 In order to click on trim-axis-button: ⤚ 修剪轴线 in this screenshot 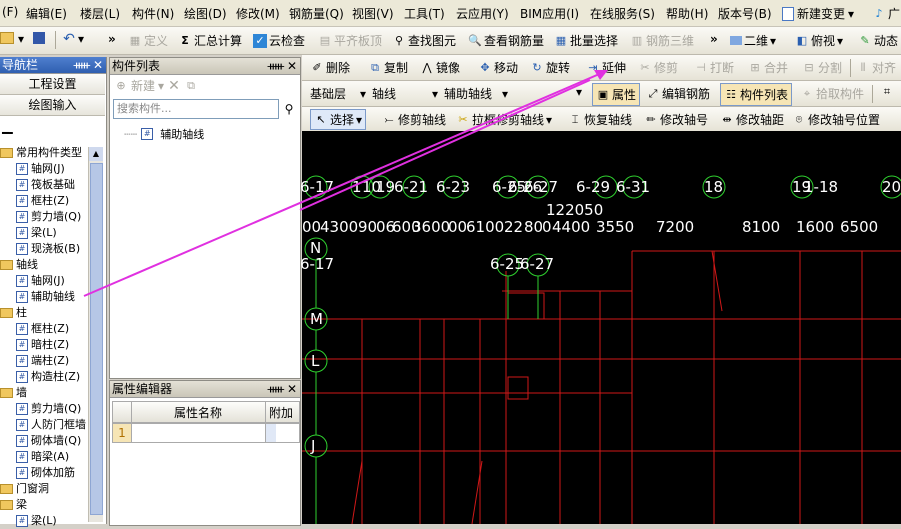, I will do `click(414, 119)`.